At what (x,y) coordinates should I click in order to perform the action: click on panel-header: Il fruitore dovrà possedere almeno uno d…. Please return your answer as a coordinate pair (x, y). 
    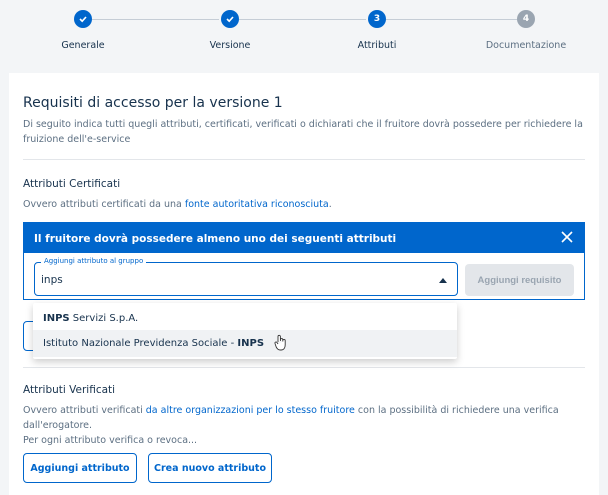
    Looking at the image, I should click on (304, 238).